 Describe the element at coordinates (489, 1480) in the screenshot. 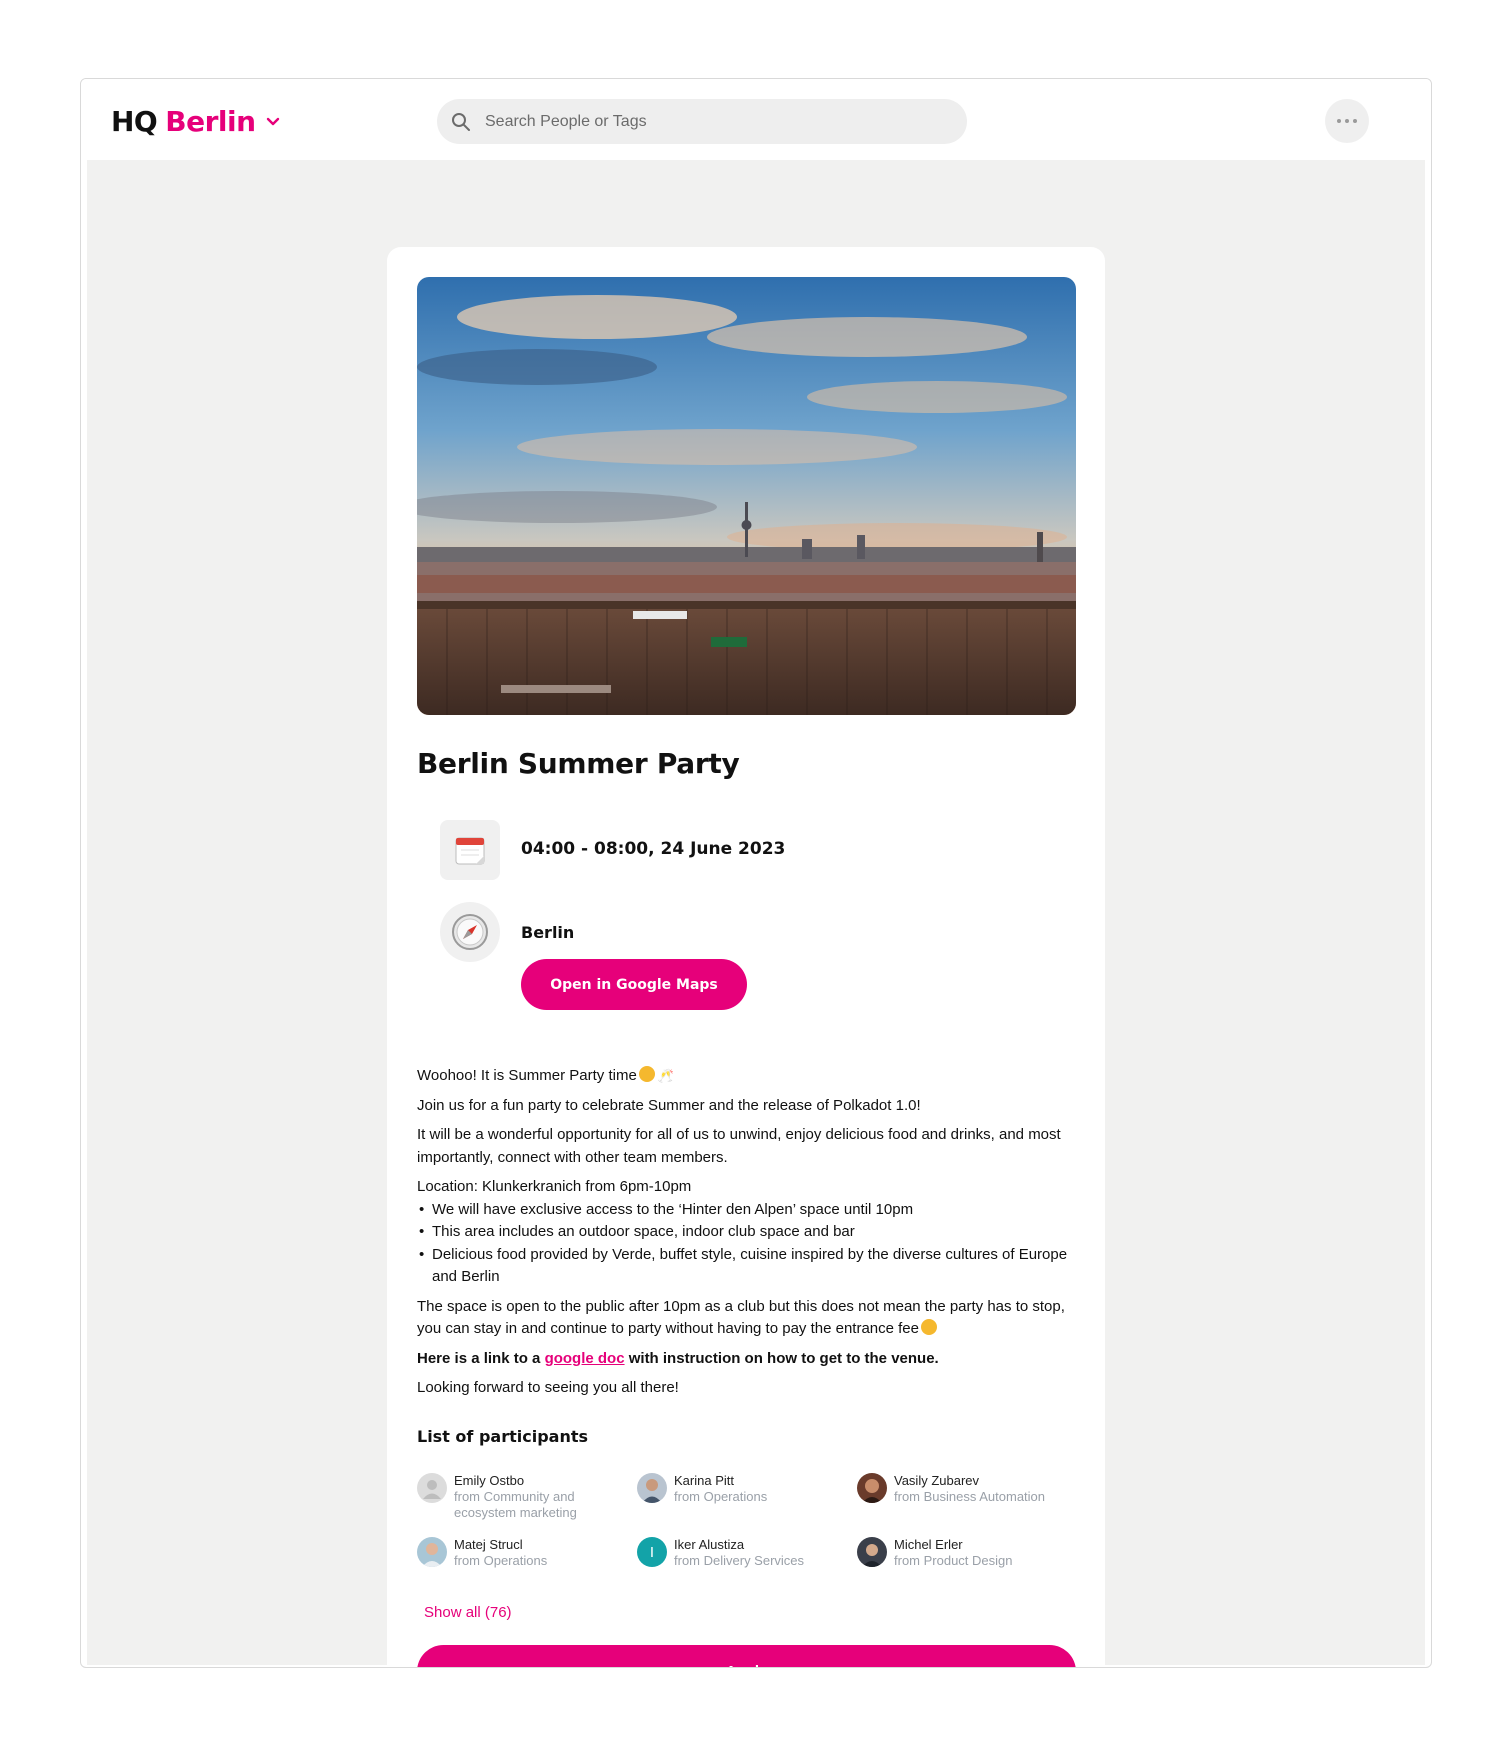

I see `participant-name: Emily Ostbo` at that location.